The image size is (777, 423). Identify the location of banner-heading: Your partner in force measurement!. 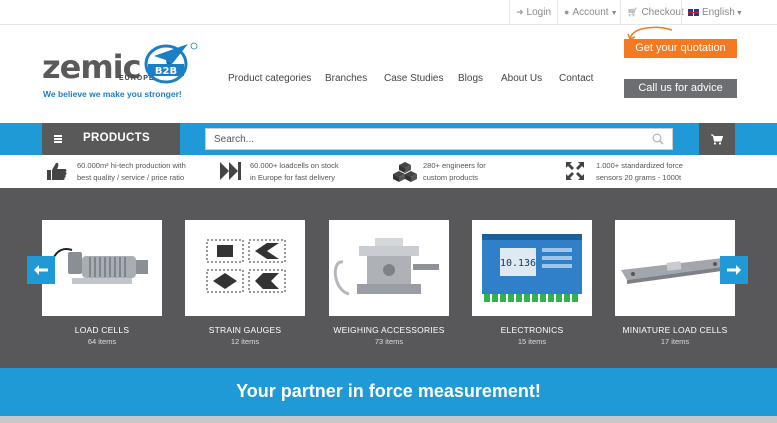
(388, 391).